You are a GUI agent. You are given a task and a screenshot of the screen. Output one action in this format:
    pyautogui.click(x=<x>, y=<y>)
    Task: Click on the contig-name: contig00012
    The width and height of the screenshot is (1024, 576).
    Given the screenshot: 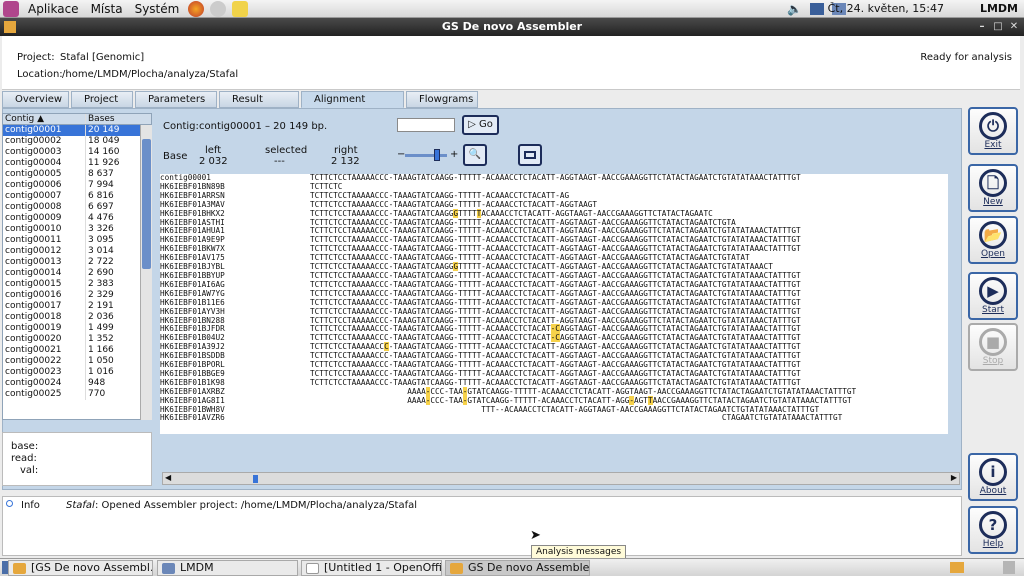 What is the action you would take?
    pyautogui.click(x=33, y=251)
    